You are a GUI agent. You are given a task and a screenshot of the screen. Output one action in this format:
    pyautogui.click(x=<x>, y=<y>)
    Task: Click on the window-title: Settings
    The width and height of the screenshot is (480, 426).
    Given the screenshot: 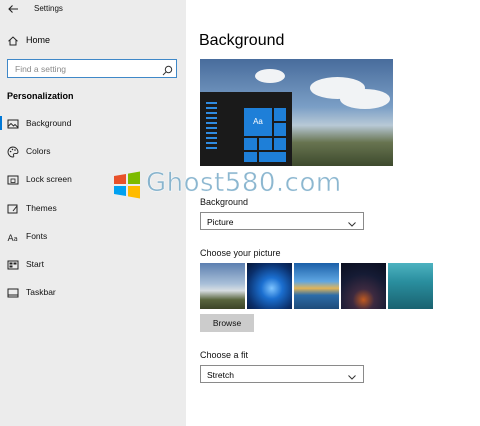 What is the action you would take?
    pyautogui.click(x=48, y=8)
    